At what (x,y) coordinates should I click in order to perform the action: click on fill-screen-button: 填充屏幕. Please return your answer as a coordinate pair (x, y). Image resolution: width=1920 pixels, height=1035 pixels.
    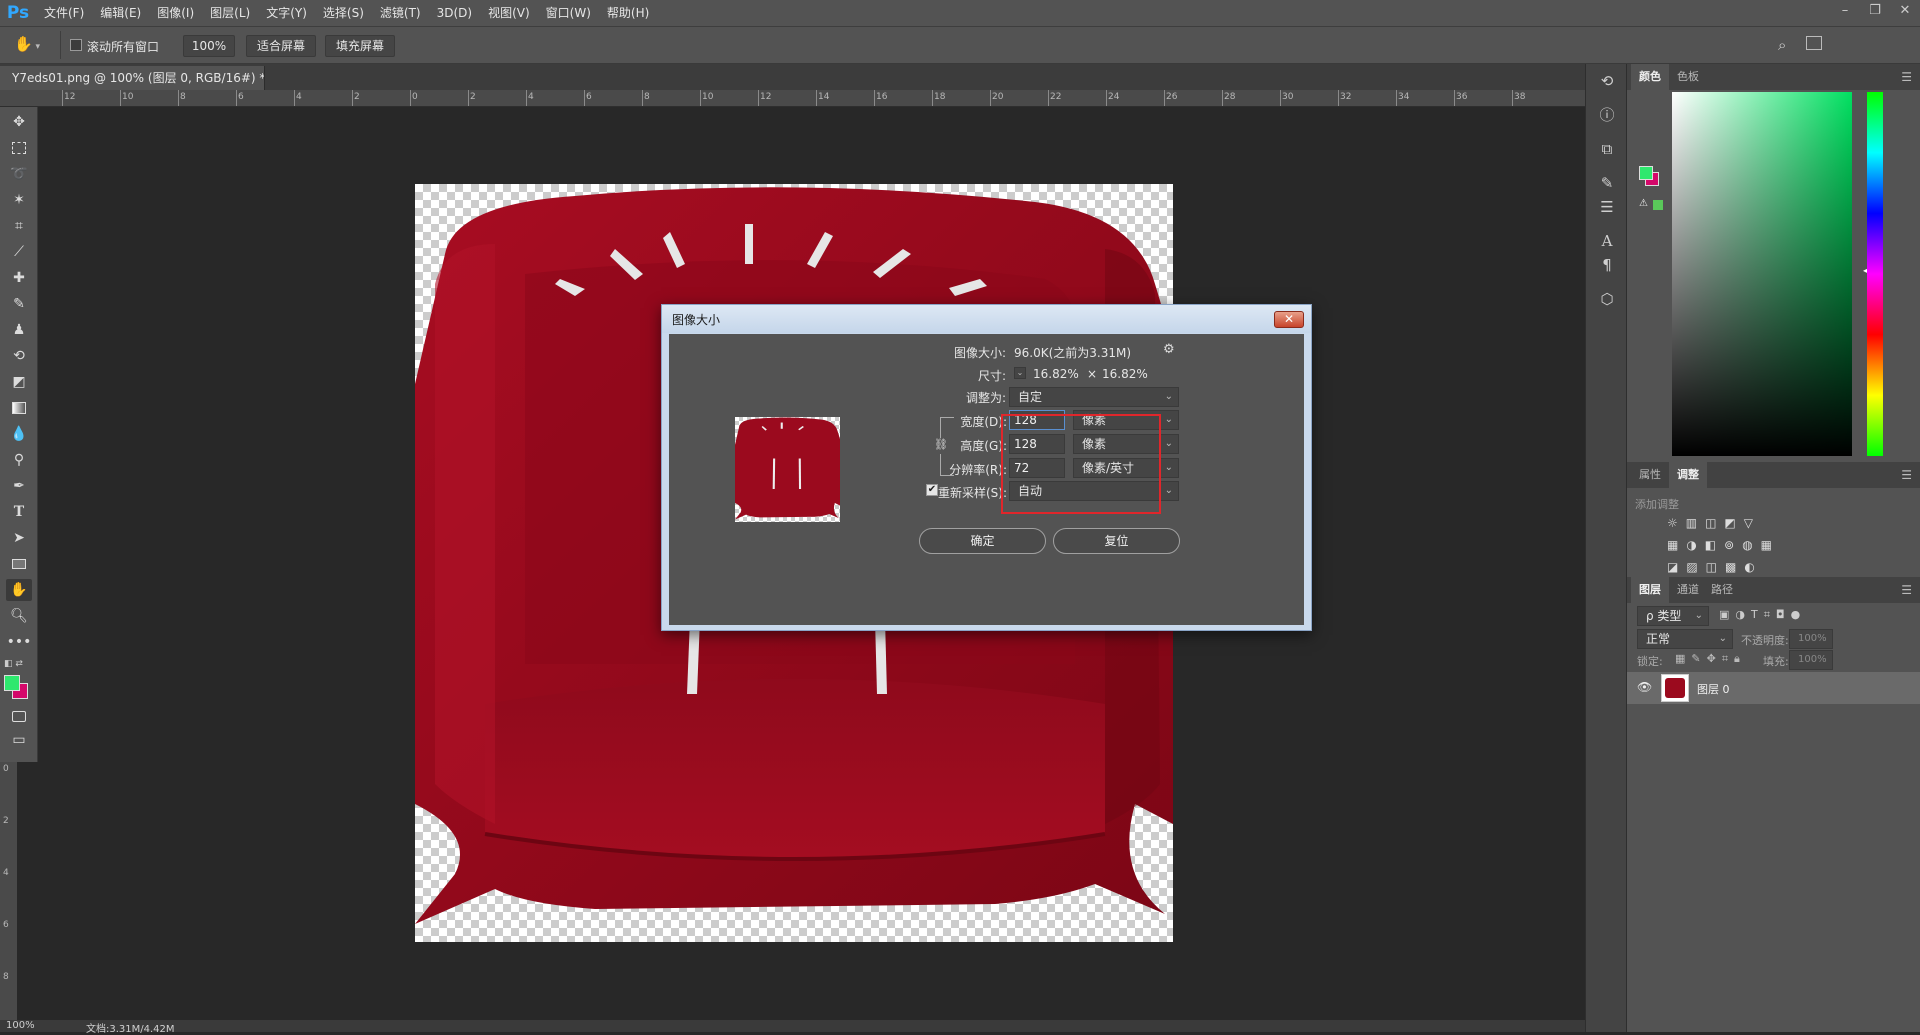
    Looking at the image, I should click on (360, 46).